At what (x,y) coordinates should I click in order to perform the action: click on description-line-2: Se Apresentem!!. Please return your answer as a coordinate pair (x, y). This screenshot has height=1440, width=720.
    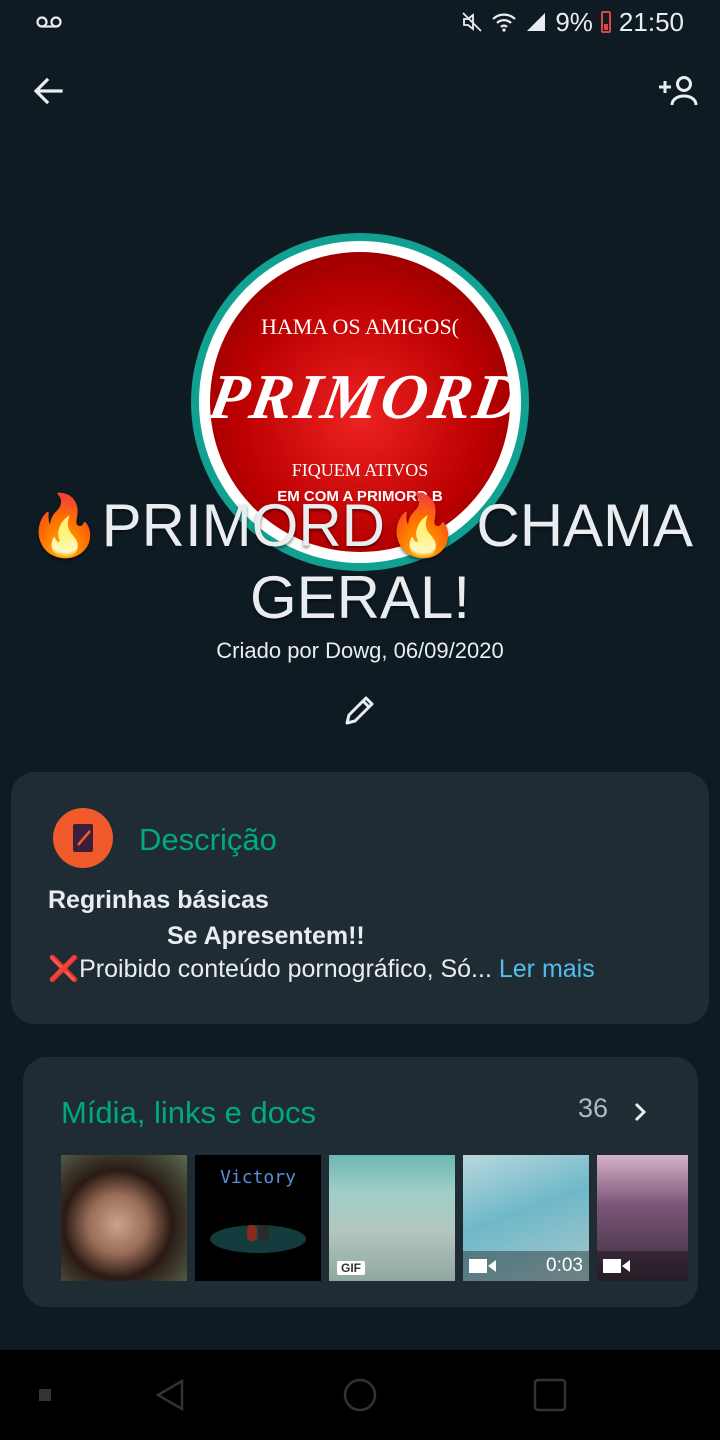
    Looking at the image, I should click on (266, 936).